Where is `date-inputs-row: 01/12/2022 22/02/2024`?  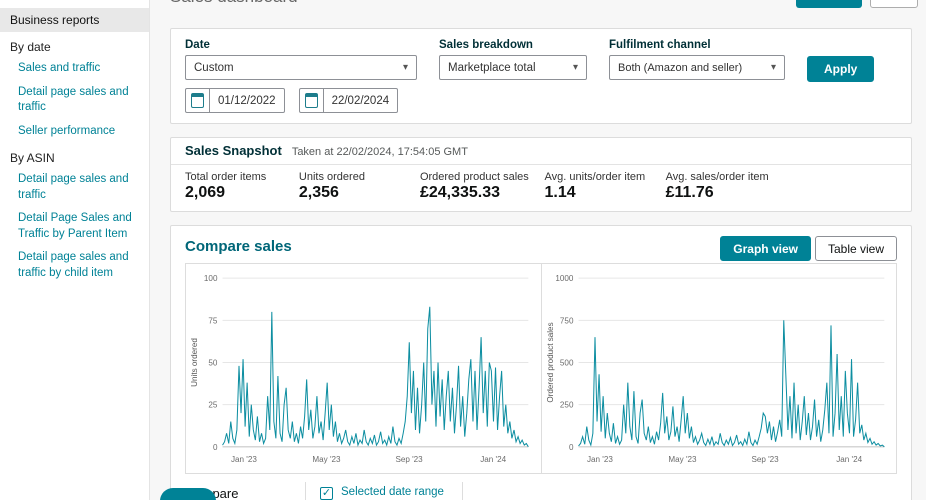
date-inputs-row: 01/12/2022 22/02/2024 is located at coordinates (301, 100).